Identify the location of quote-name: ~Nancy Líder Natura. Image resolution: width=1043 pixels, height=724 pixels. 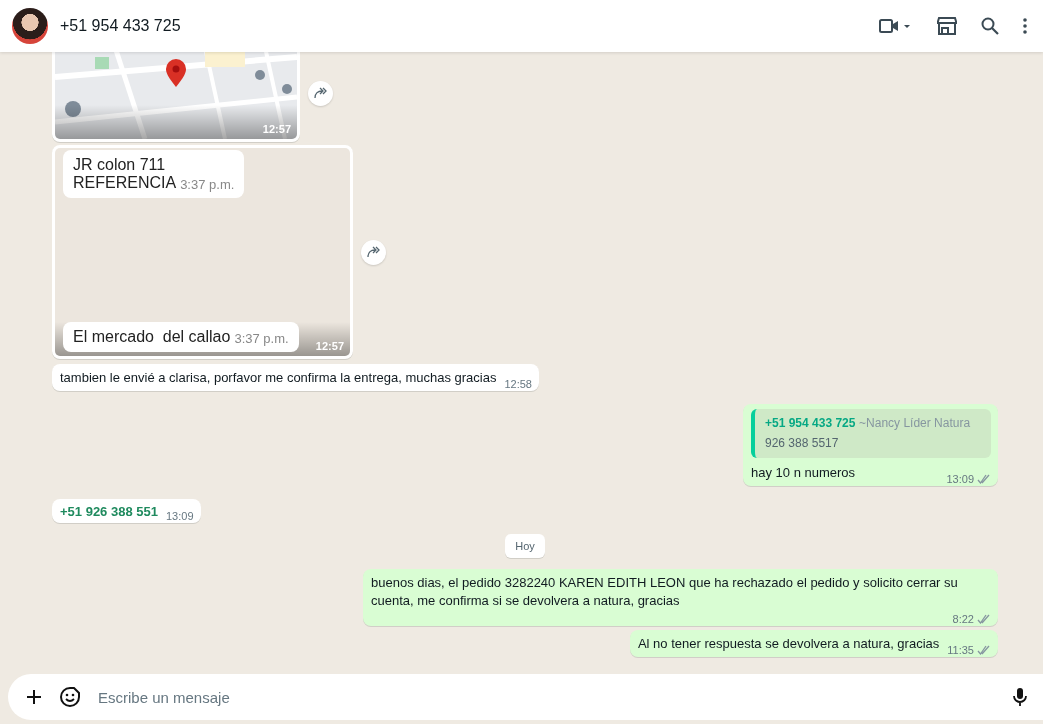
(915, 423).